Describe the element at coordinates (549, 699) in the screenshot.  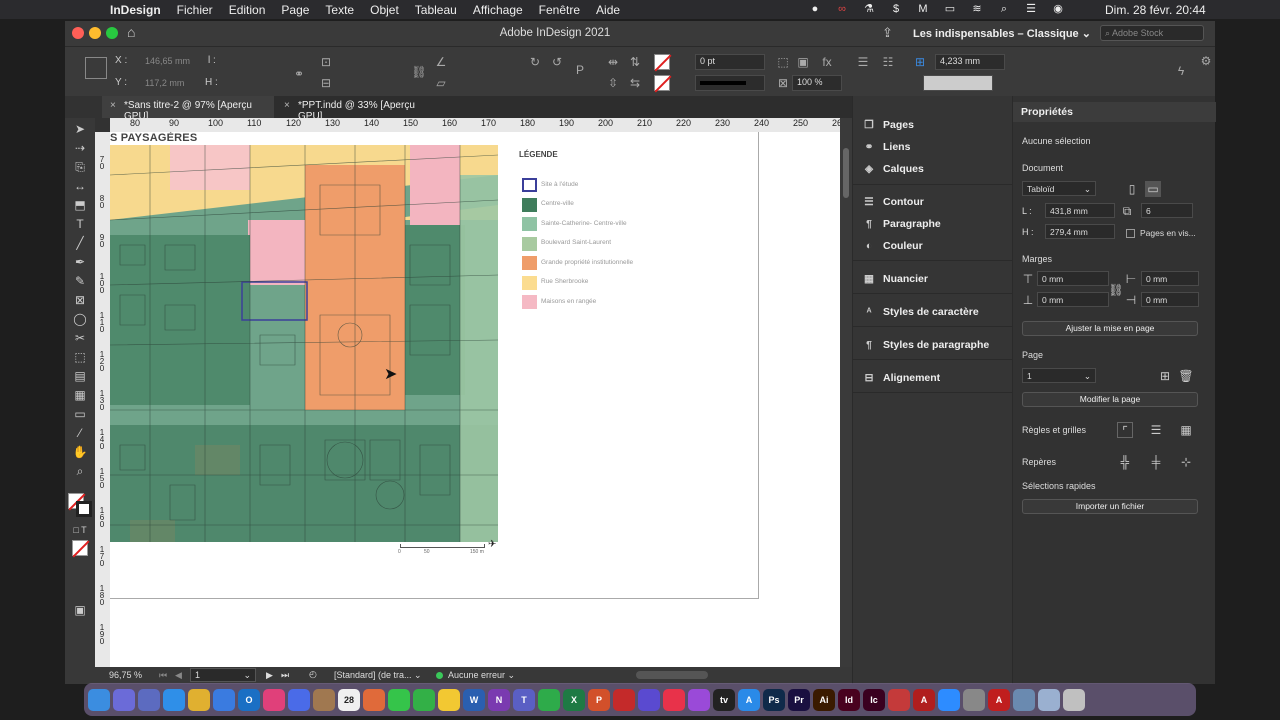
I see `dock-numbers-icon` at that location.